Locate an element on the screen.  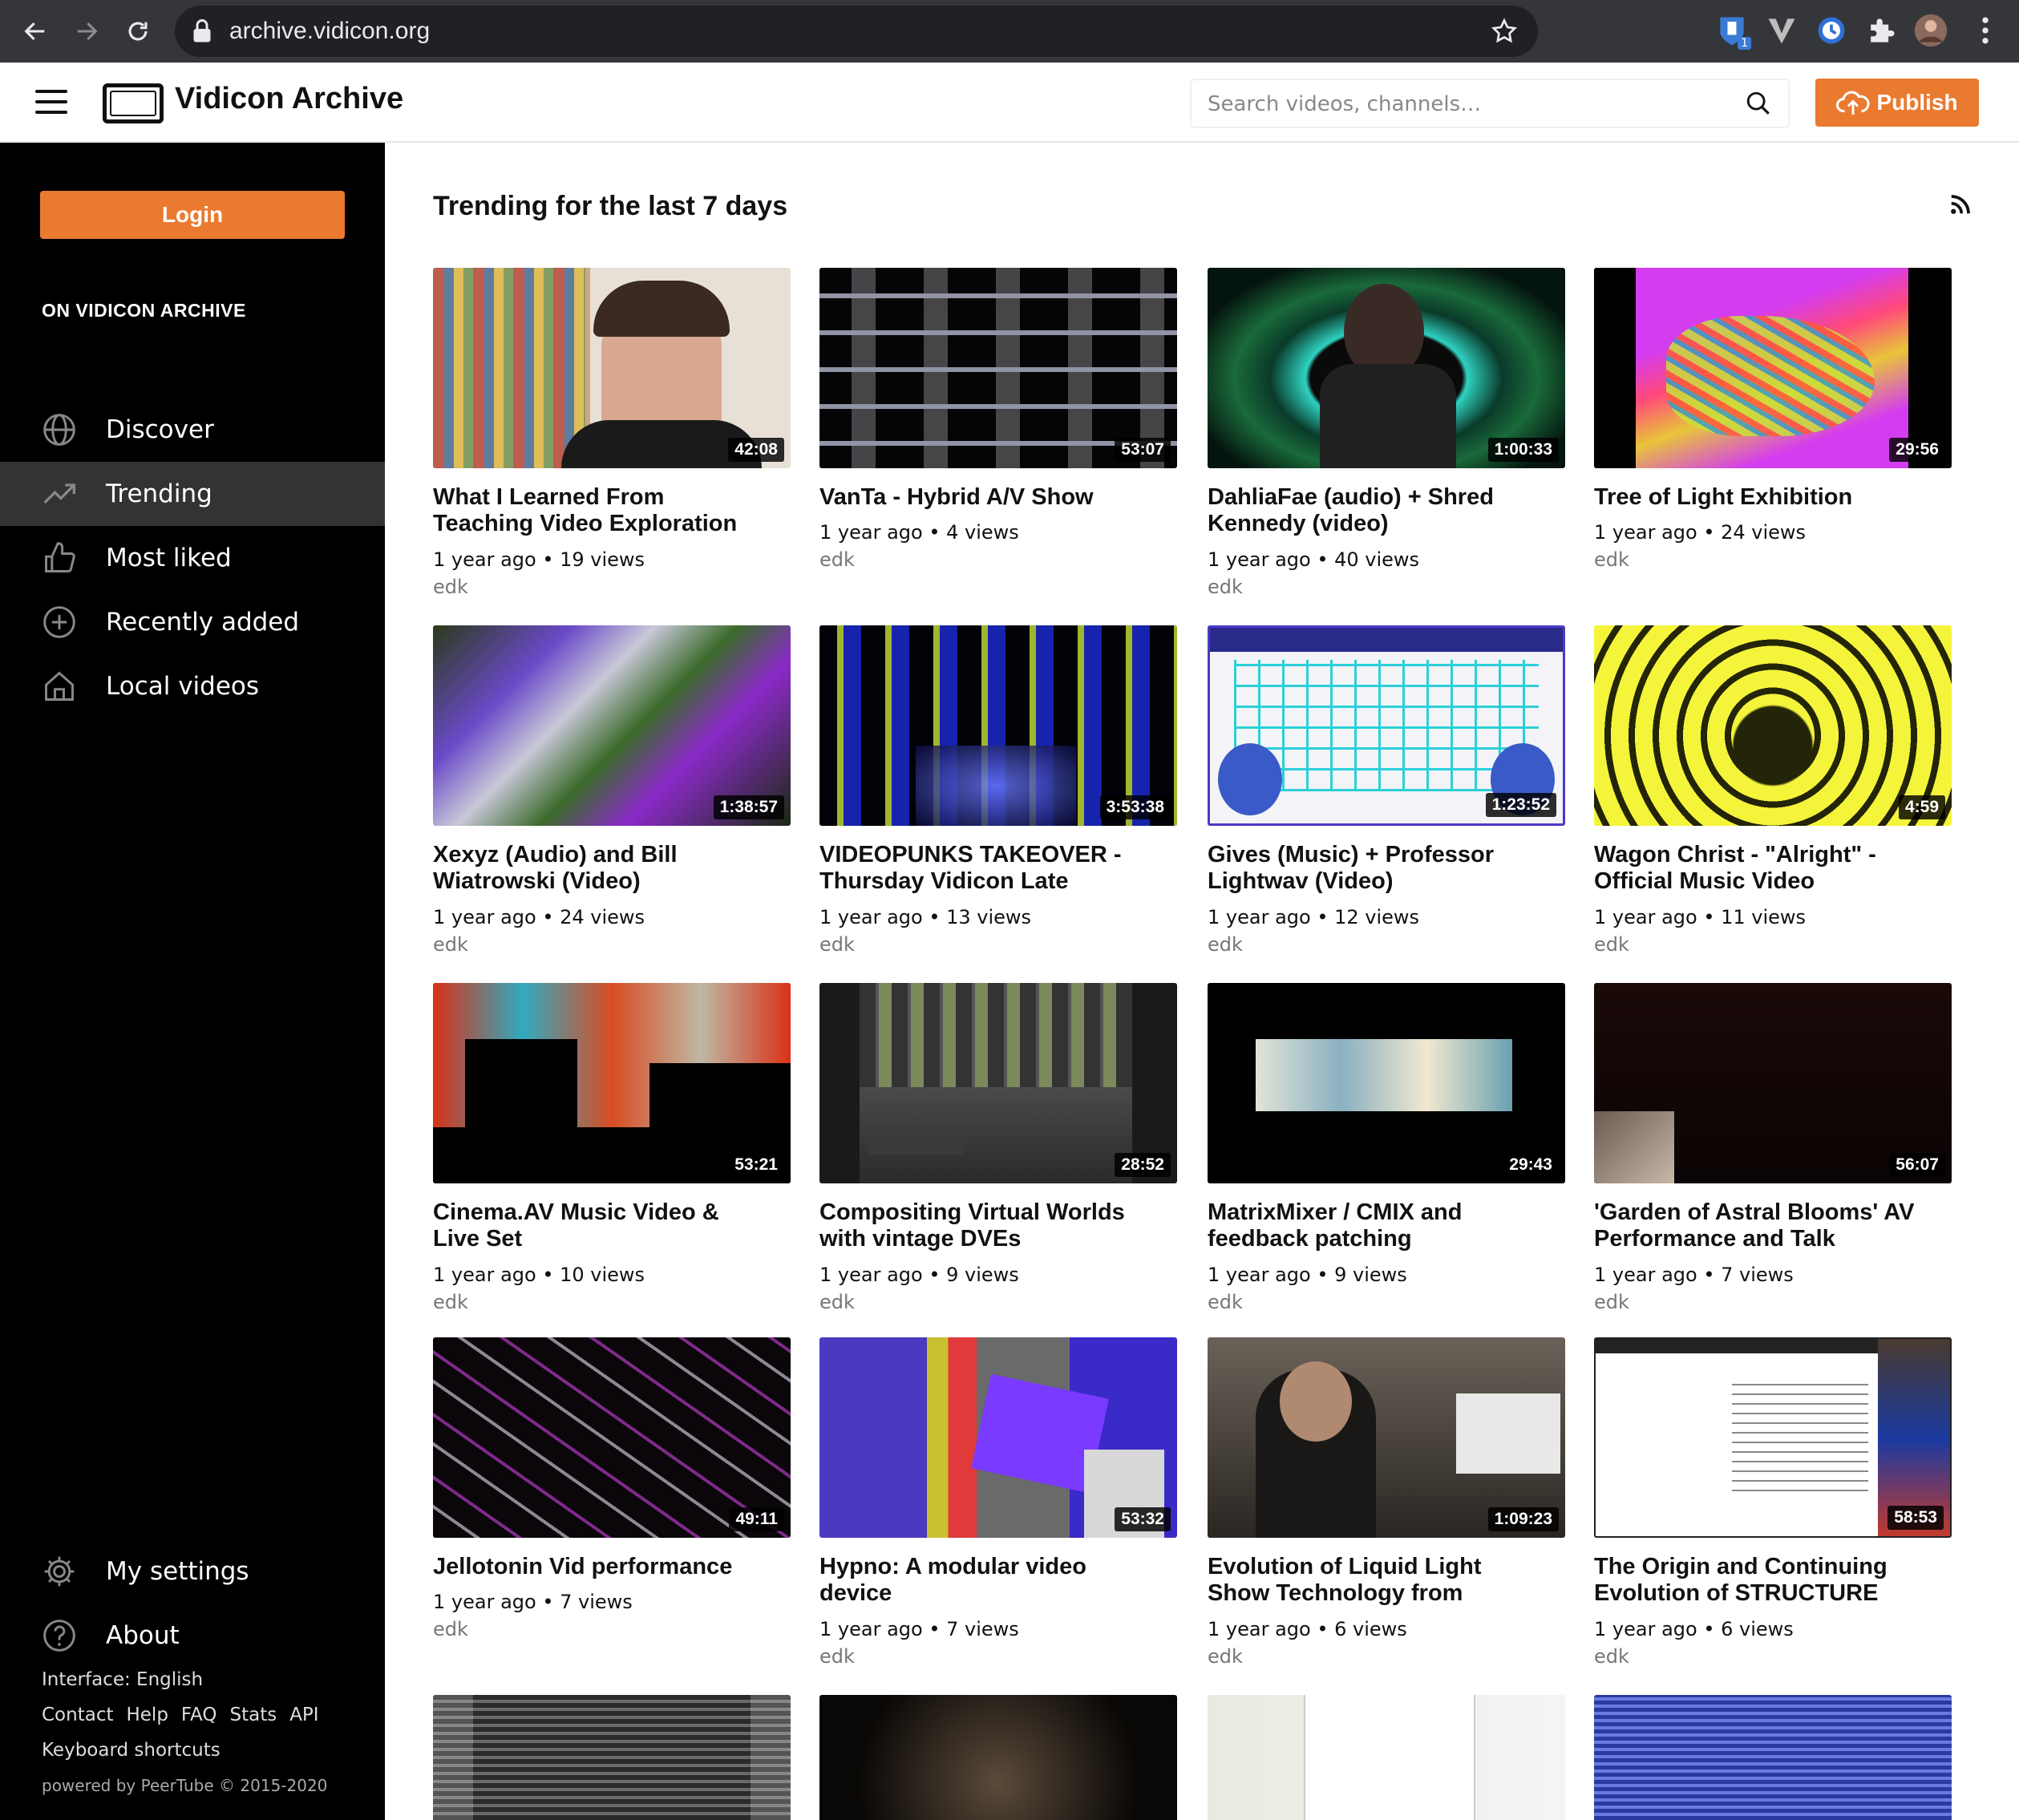
video-thumbnail: 4:59 is located at coordinates (1773, 725).